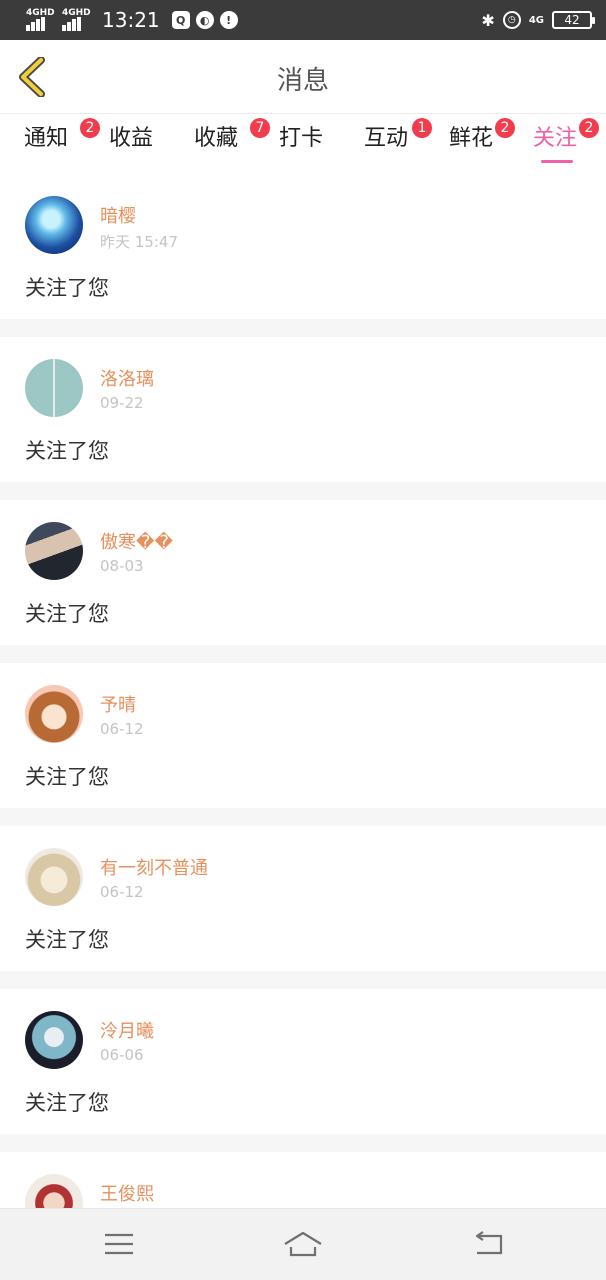 This screenshot has height=1280, width=606. I want to click on tab-label: 收益, so click(131, 138).